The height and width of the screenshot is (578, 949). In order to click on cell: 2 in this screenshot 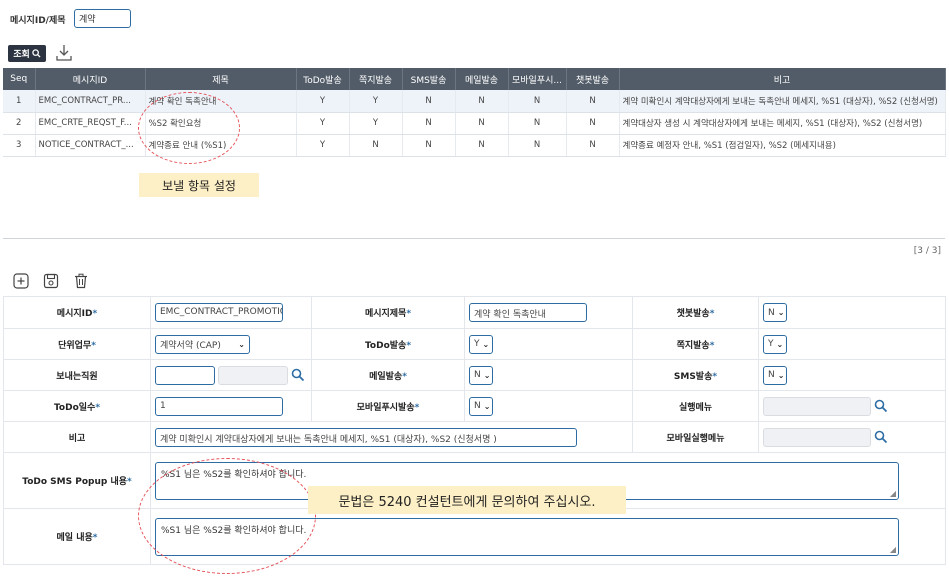, I will do `click(19, 123)`.